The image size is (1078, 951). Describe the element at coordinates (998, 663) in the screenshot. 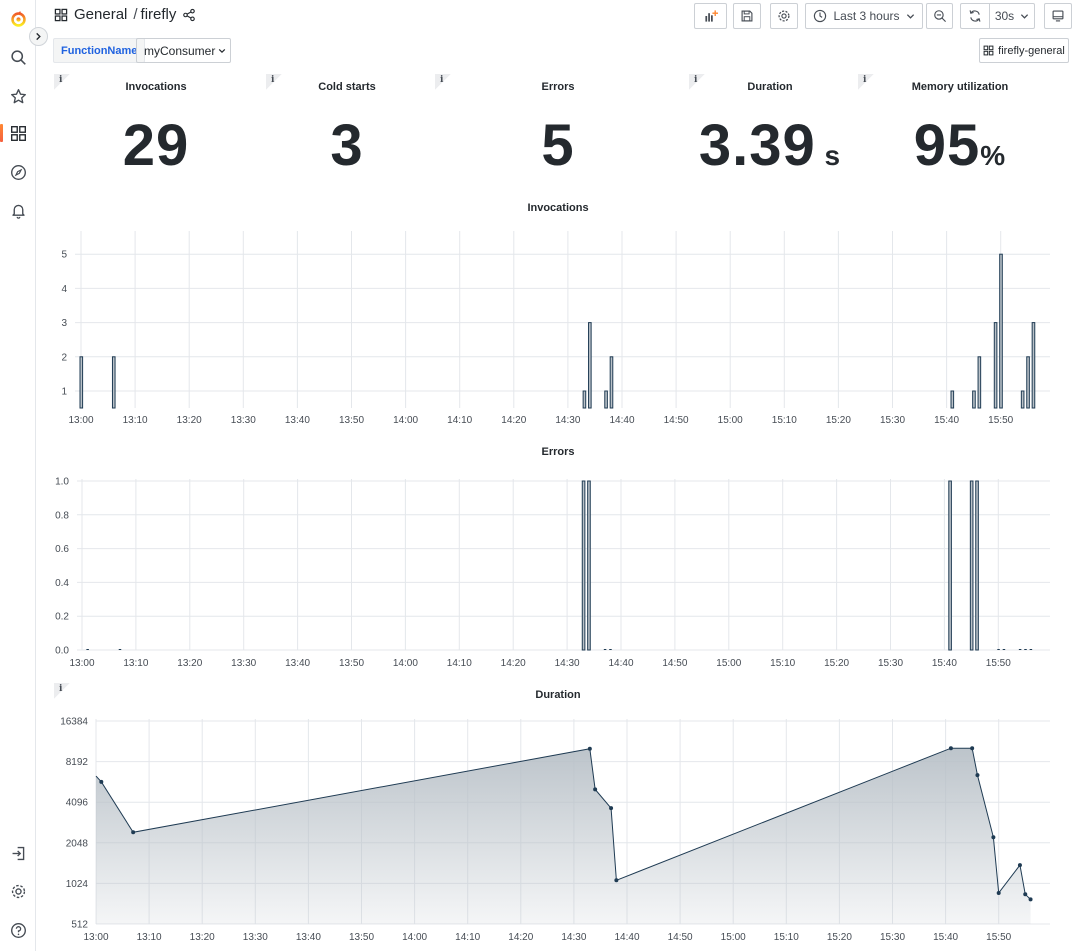

I see `x-tick-label: 15:50` at that location.